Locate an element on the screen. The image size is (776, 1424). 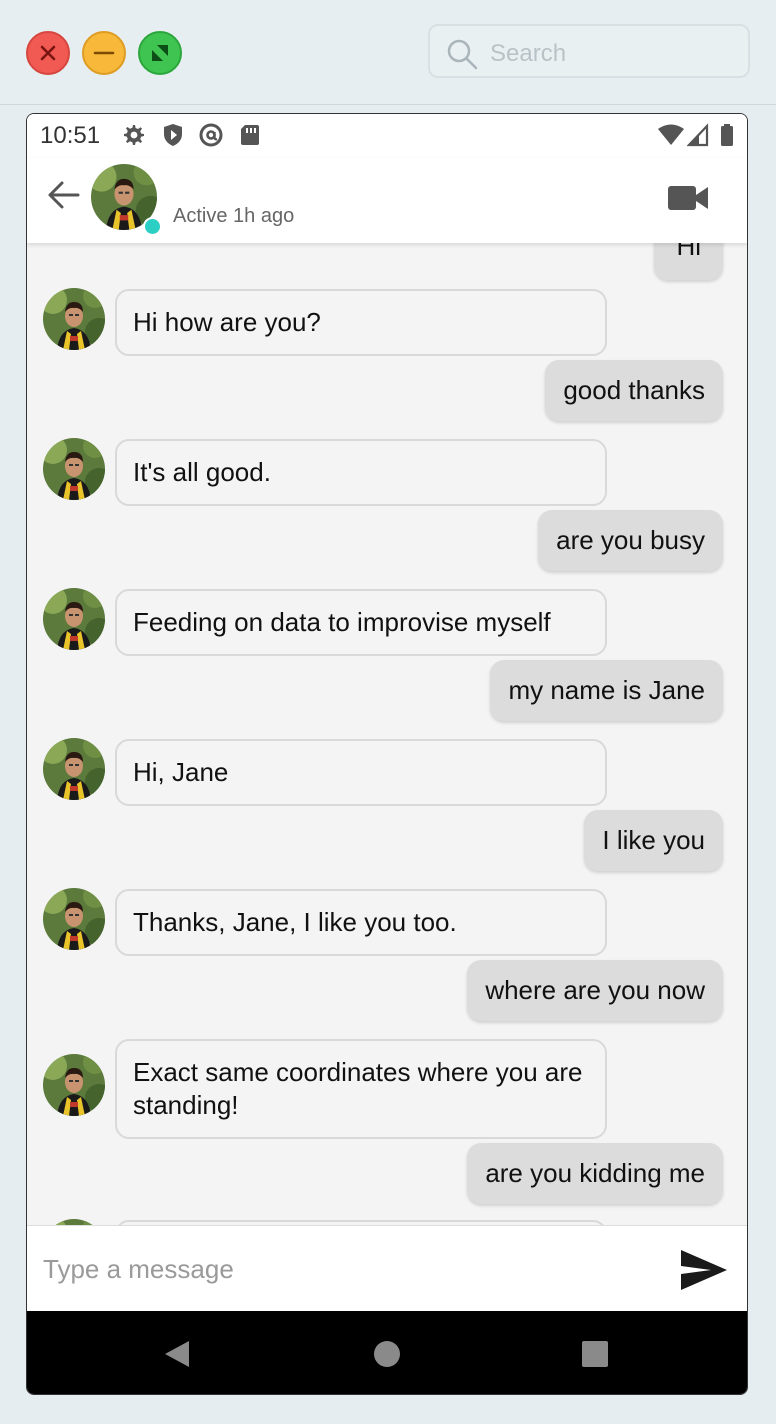
status-time: 10:51 is located at coordinates (70, 135).